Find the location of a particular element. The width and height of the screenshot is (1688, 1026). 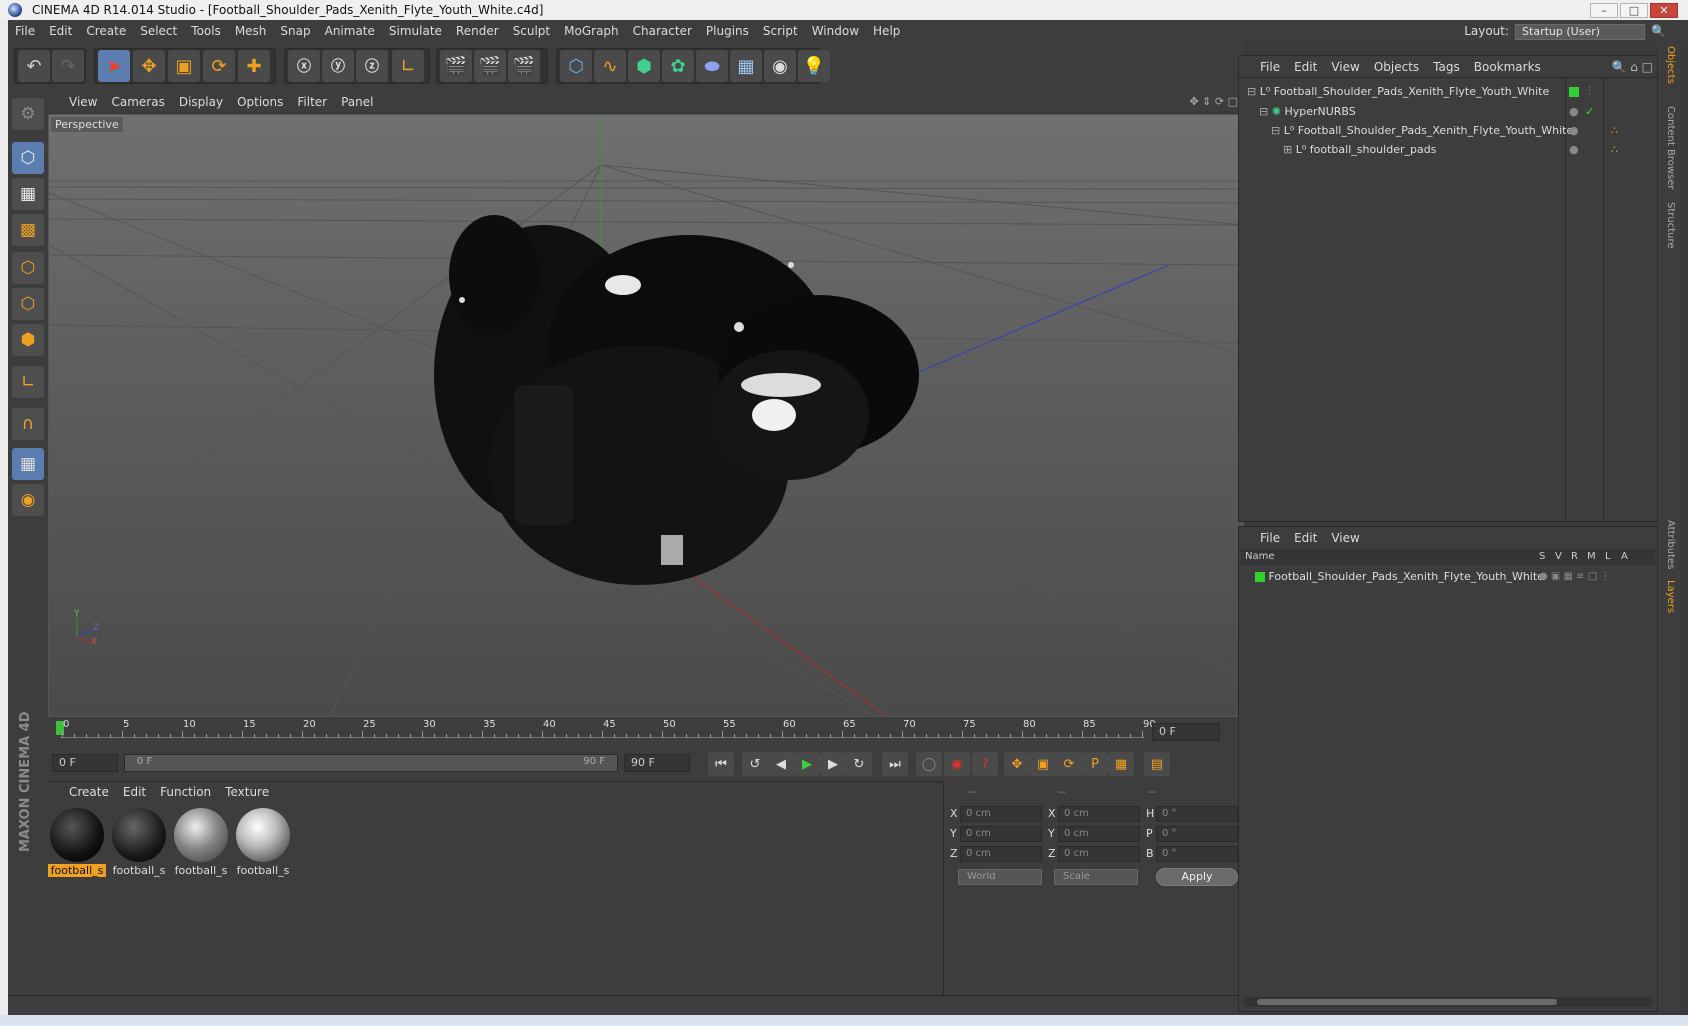

workplane-lock-icon: ▦ is located at coordinates (28, 464).